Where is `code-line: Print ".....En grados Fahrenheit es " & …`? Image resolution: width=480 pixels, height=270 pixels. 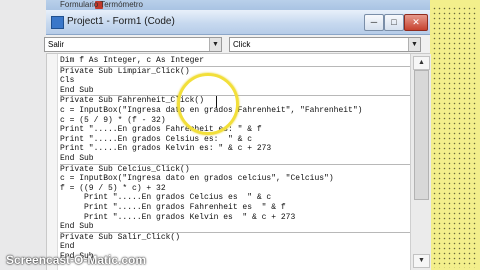 code-line: Print ".....En grados Fahrenheit es " & … is located at coordinates (173, 207).